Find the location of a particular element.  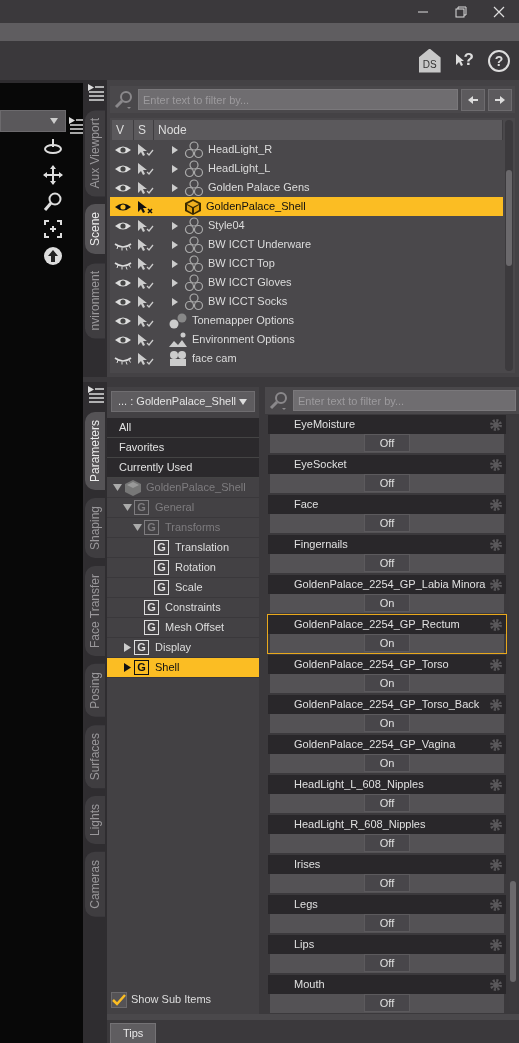

column-header: Node is located at coordinates (328, 130).